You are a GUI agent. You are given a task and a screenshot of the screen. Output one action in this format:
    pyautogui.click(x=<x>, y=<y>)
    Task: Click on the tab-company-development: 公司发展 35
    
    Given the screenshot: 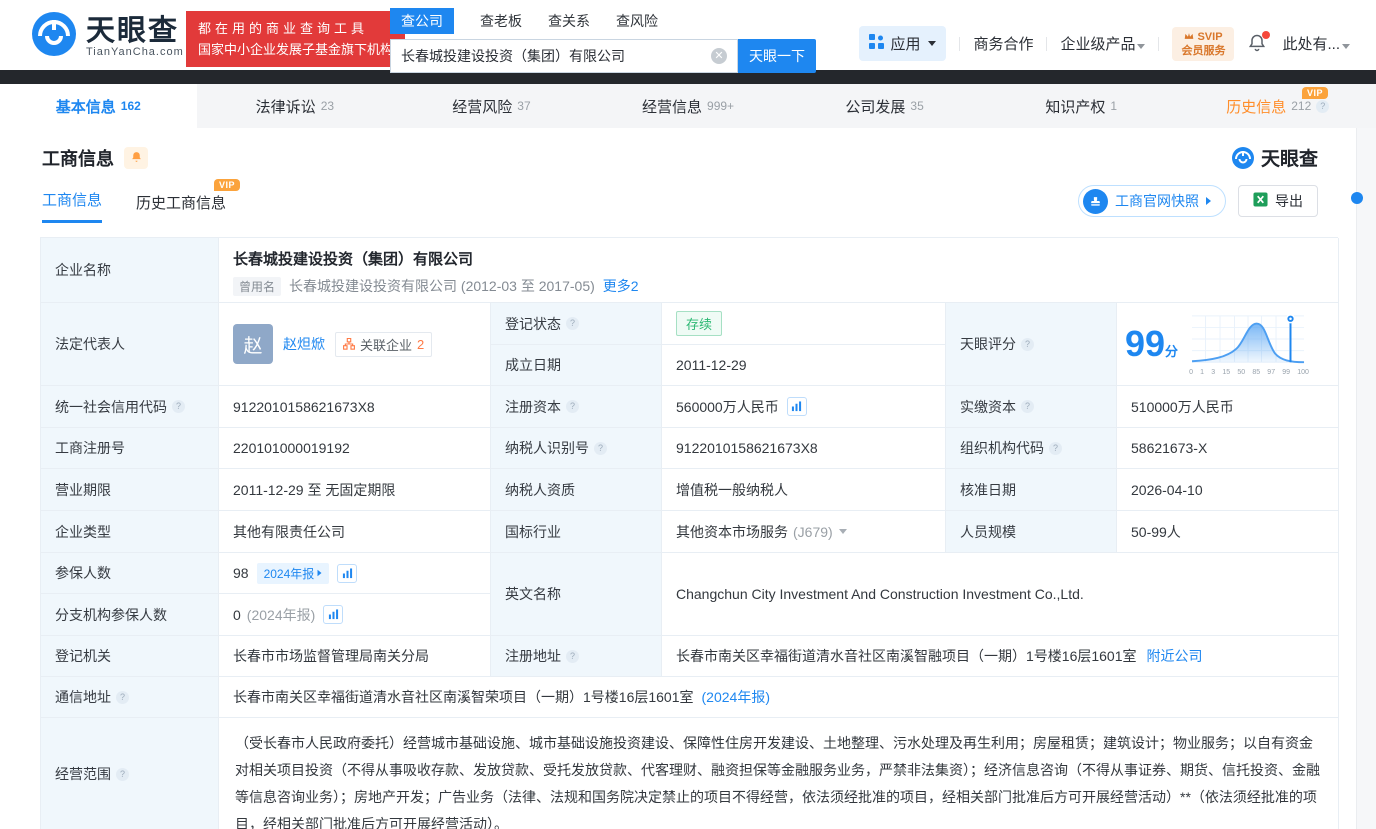 What is the action you would take?
    pyautogui.click(x=884, y=106)
    